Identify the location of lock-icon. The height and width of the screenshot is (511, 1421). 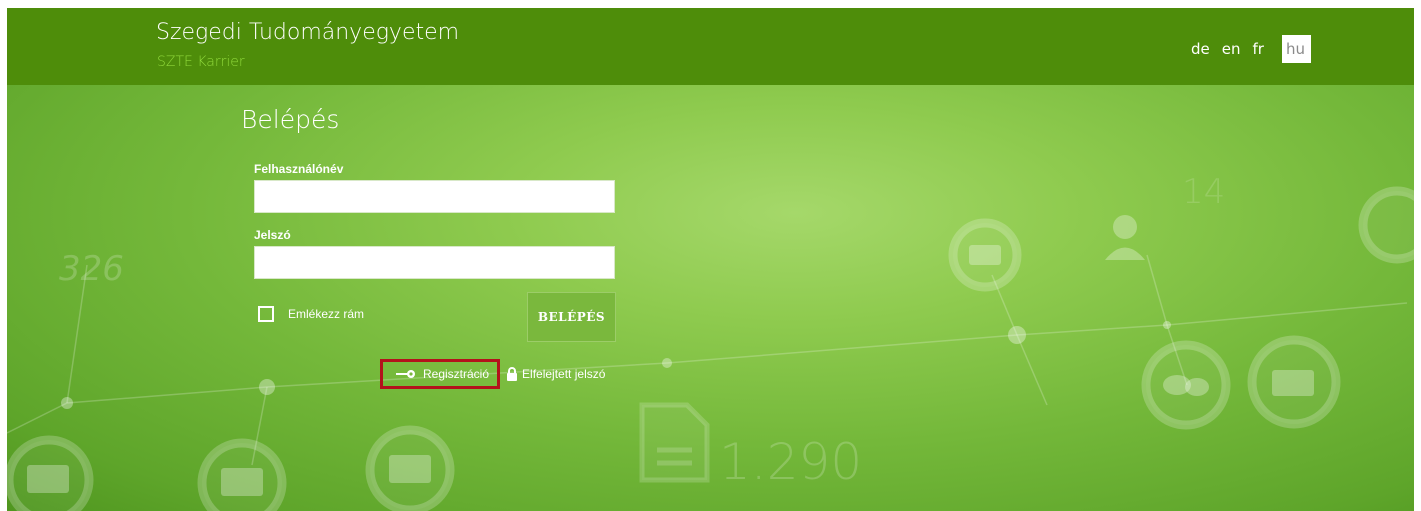
(512, 374).